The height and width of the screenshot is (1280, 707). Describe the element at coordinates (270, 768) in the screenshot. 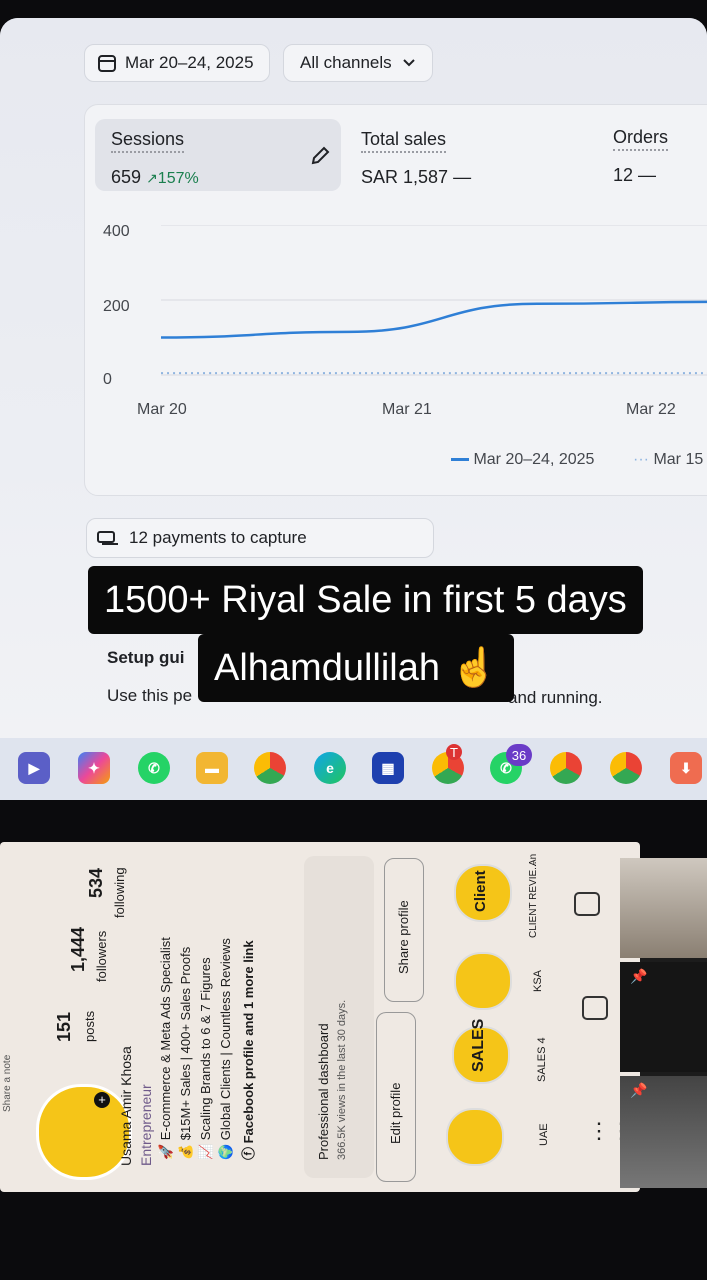

I see `chrome-icon` at that location.